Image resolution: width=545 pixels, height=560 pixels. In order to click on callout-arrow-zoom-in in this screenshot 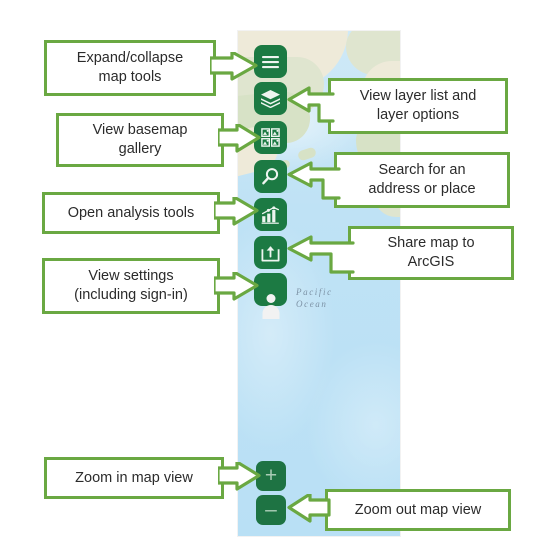, I will do `click(240, 478)`.